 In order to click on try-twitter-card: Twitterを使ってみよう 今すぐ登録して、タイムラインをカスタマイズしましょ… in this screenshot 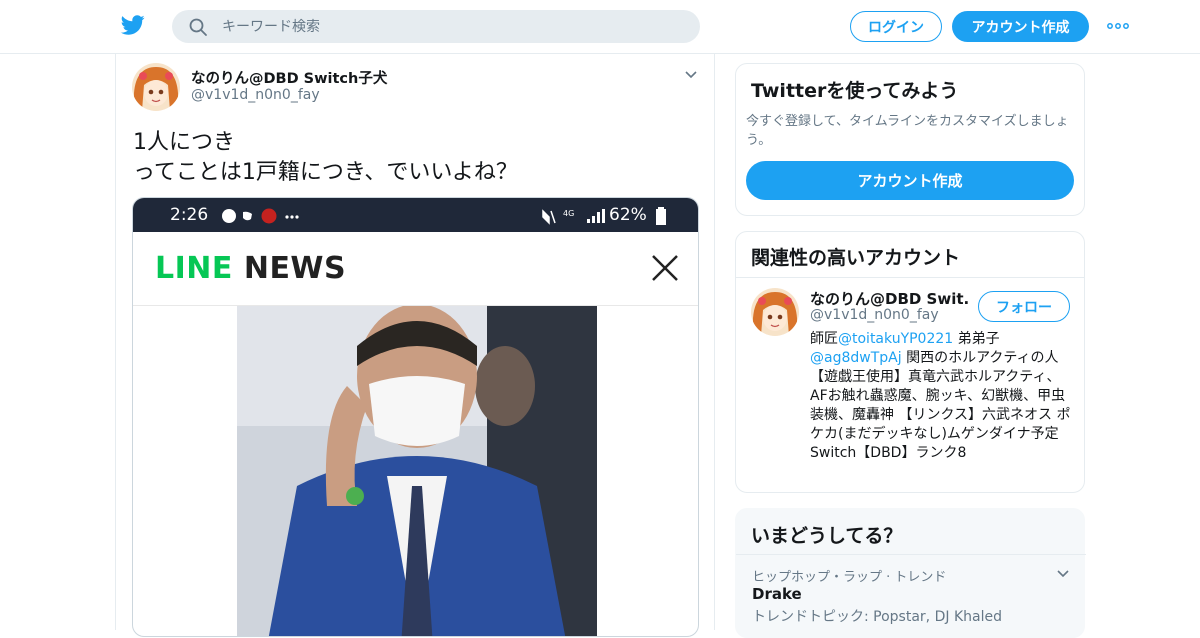, I will do `click(910, 139)`.